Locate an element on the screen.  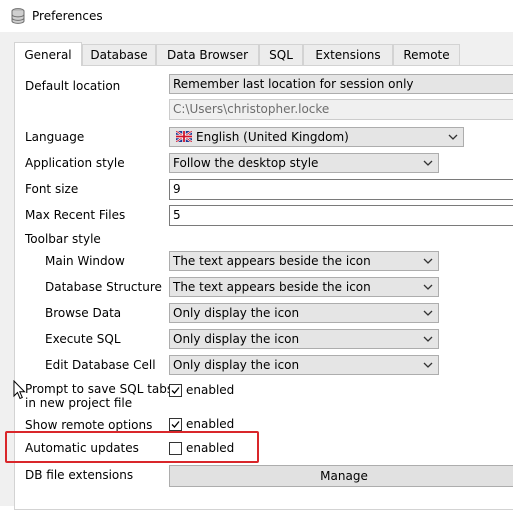
default-location-select: Remember last location for session only is located at coordinates (341, 84).